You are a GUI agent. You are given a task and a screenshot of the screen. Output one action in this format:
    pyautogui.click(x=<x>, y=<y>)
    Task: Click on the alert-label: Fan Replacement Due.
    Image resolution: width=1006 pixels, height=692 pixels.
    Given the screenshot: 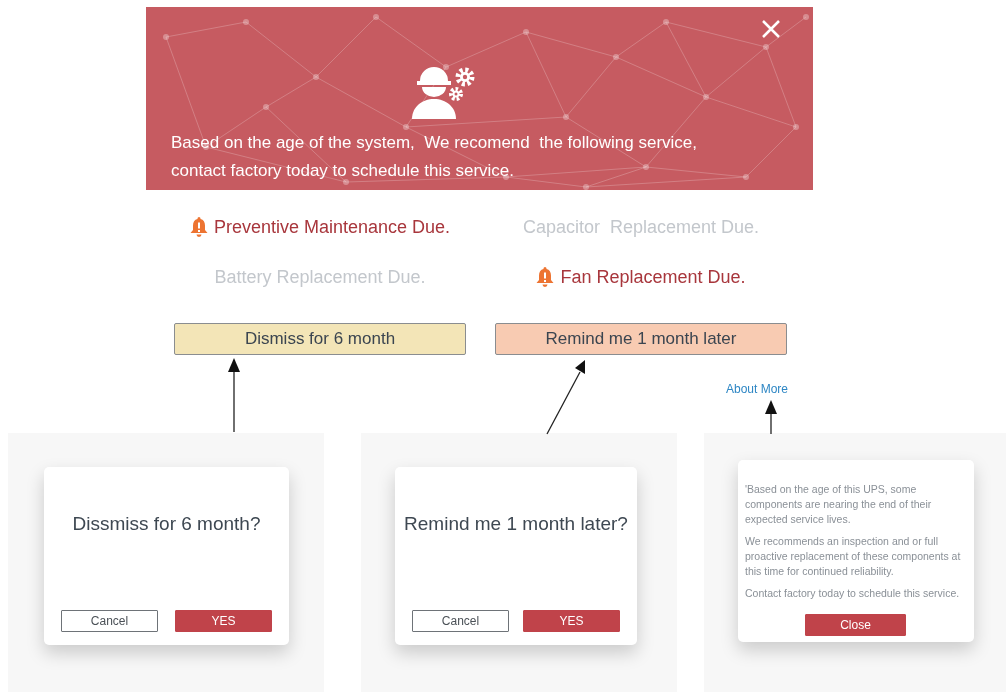 What is the action you would take?
    pyautogui.click(x=653, y=277)
    